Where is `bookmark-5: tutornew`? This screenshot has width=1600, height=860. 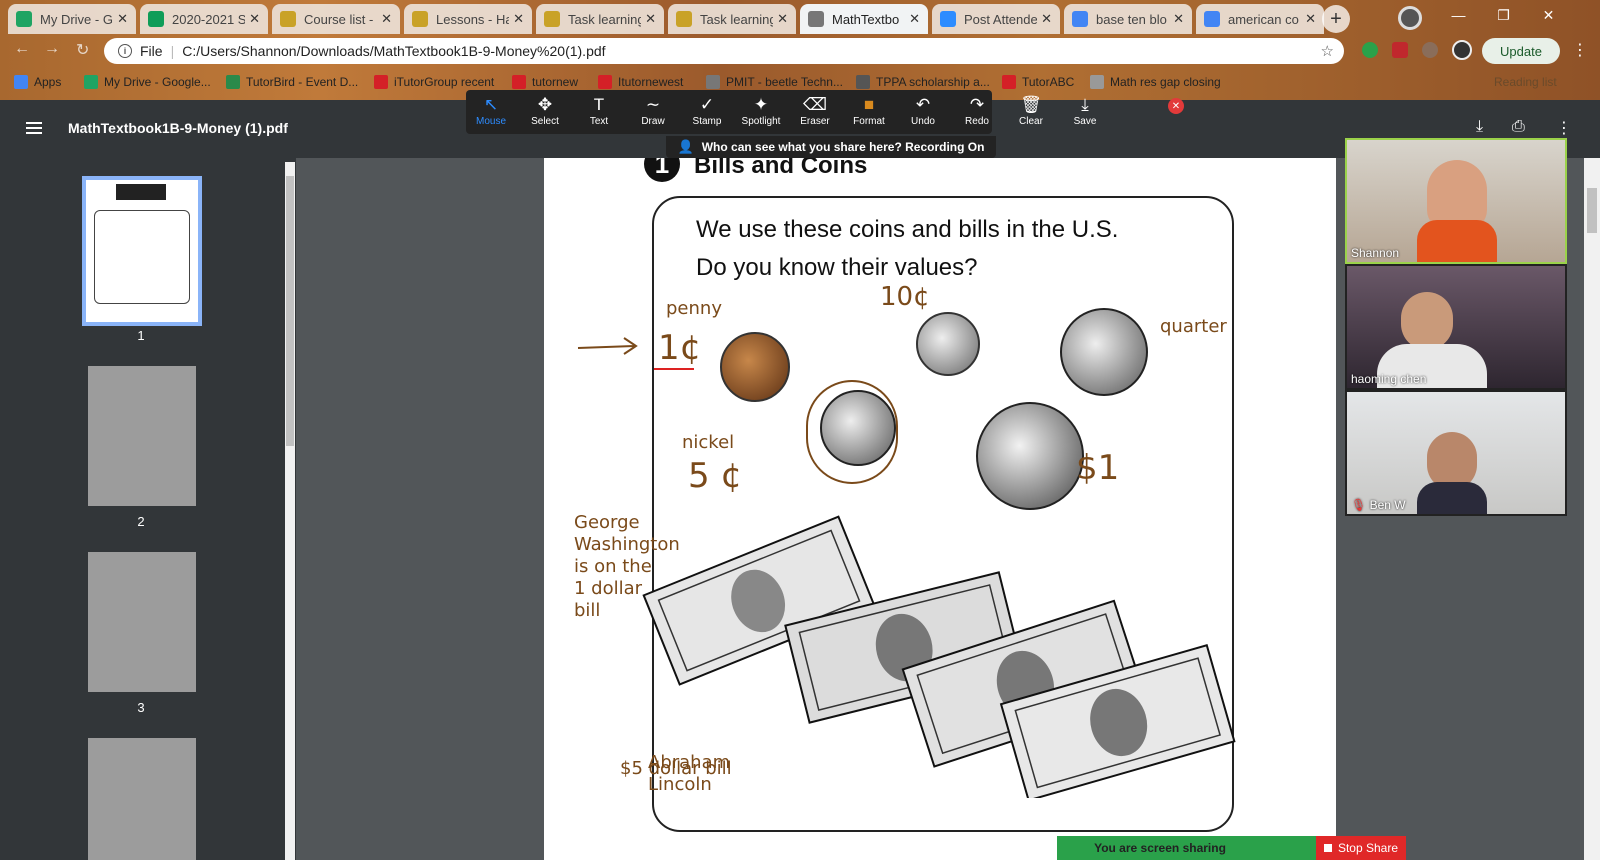
bookmark-5: tutornew is located at coordinates (545, 82).